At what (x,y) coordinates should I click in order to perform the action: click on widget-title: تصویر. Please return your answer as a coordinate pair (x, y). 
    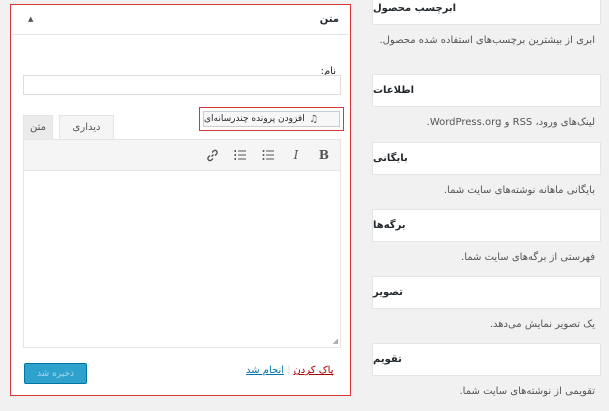
    Looking at the image, I should click on (486, 292).